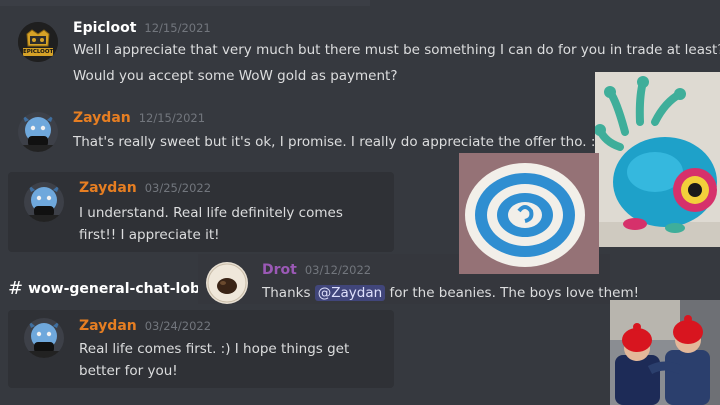  Describe the element at coordinates (279, 270) in the screenshot. I see `drot-username: Drot` at that location.